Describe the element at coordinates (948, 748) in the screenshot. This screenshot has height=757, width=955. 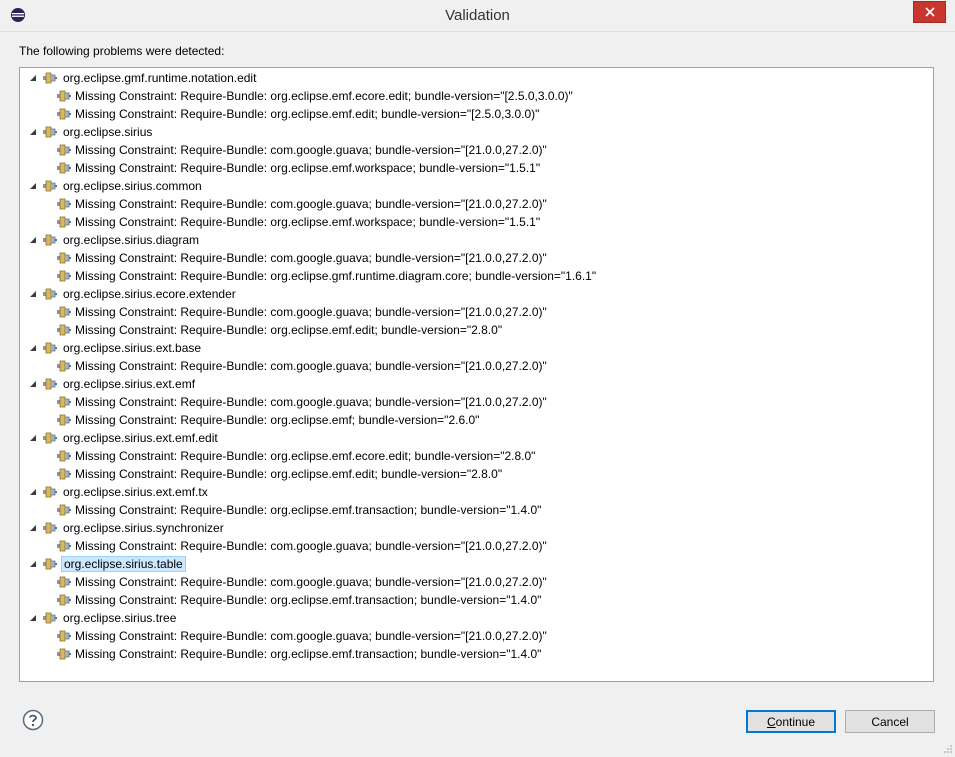
I see `resize-grip` at that location.